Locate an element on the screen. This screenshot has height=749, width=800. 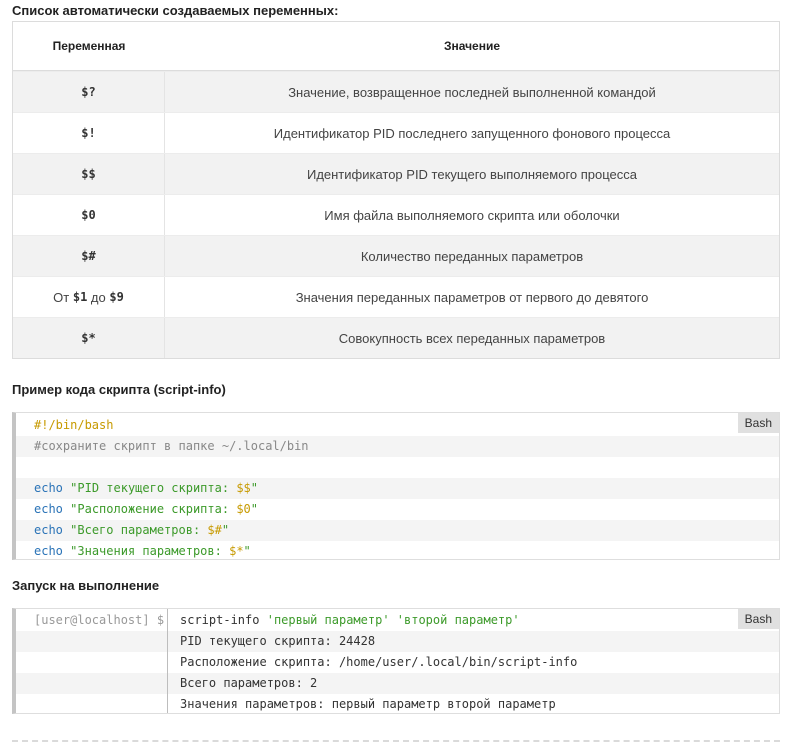
command-name: script-info is located at coordinates (220, 620).